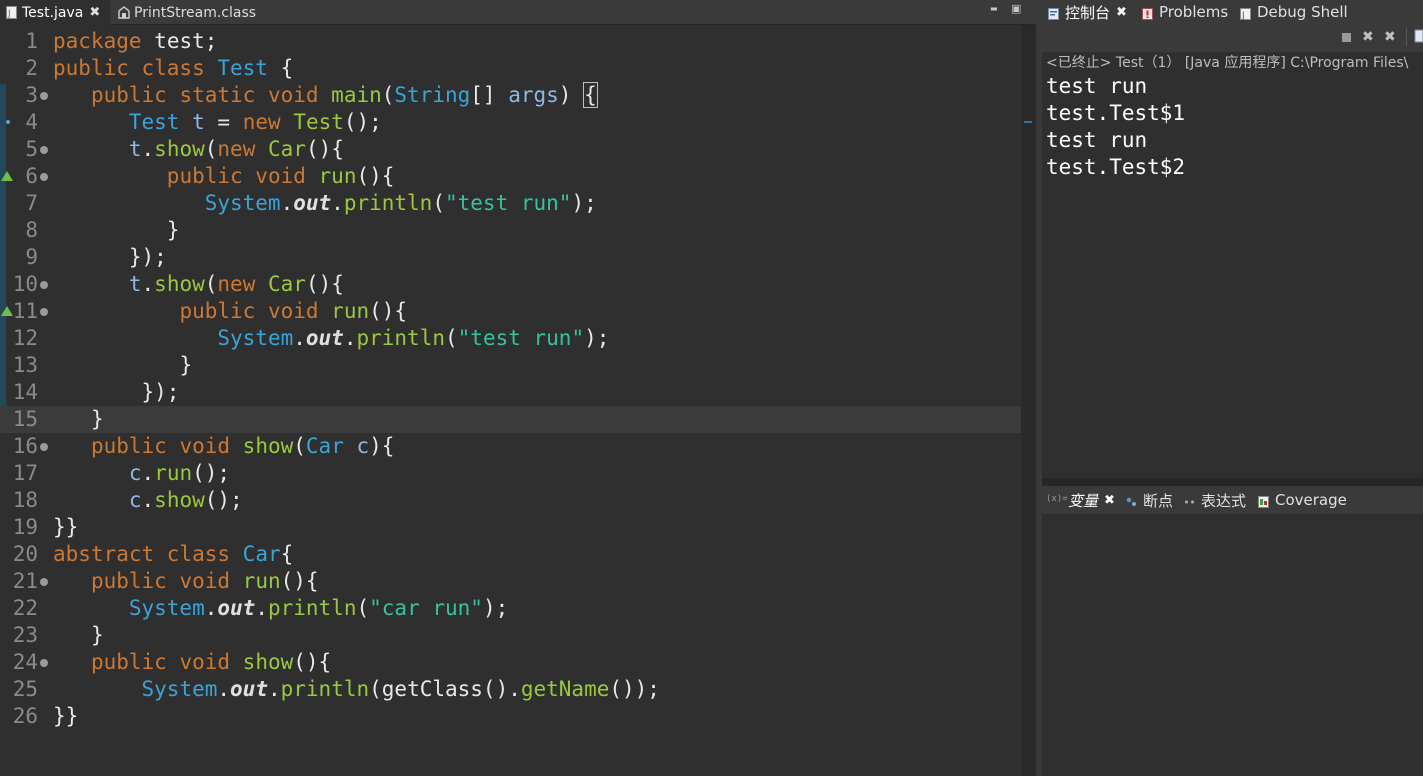 This screenshot has height=776, width=1423. I want to click on code-text: public void show(){, so click(211, 662).